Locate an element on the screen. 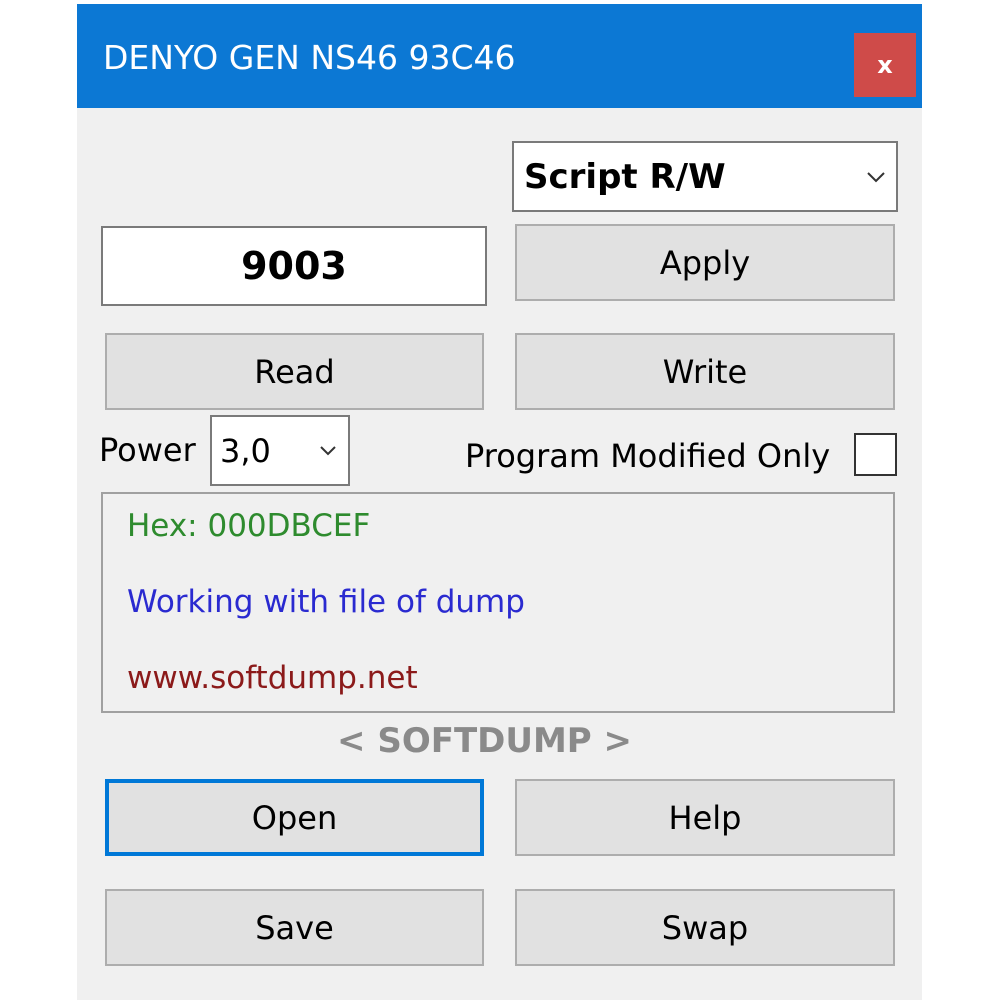  open-button: Open is located at coordinates (294, 817).